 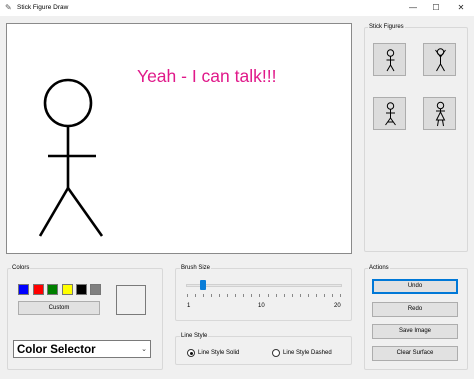 What do you see at coordinates (131, 300) in the screenshot?
I see `color-preview` at bounding box center [131, 300].